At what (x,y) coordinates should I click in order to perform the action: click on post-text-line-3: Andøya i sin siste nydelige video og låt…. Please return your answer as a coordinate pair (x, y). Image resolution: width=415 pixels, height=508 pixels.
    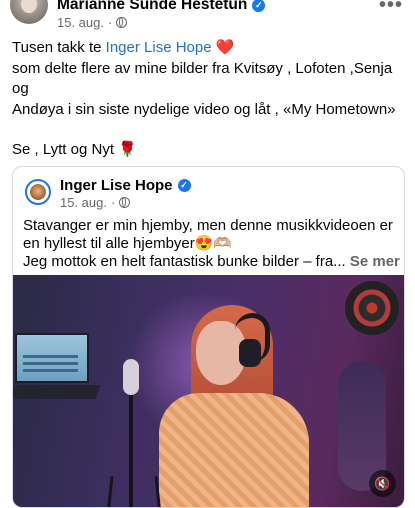
    Looking at the image, I should click on (204, 109).